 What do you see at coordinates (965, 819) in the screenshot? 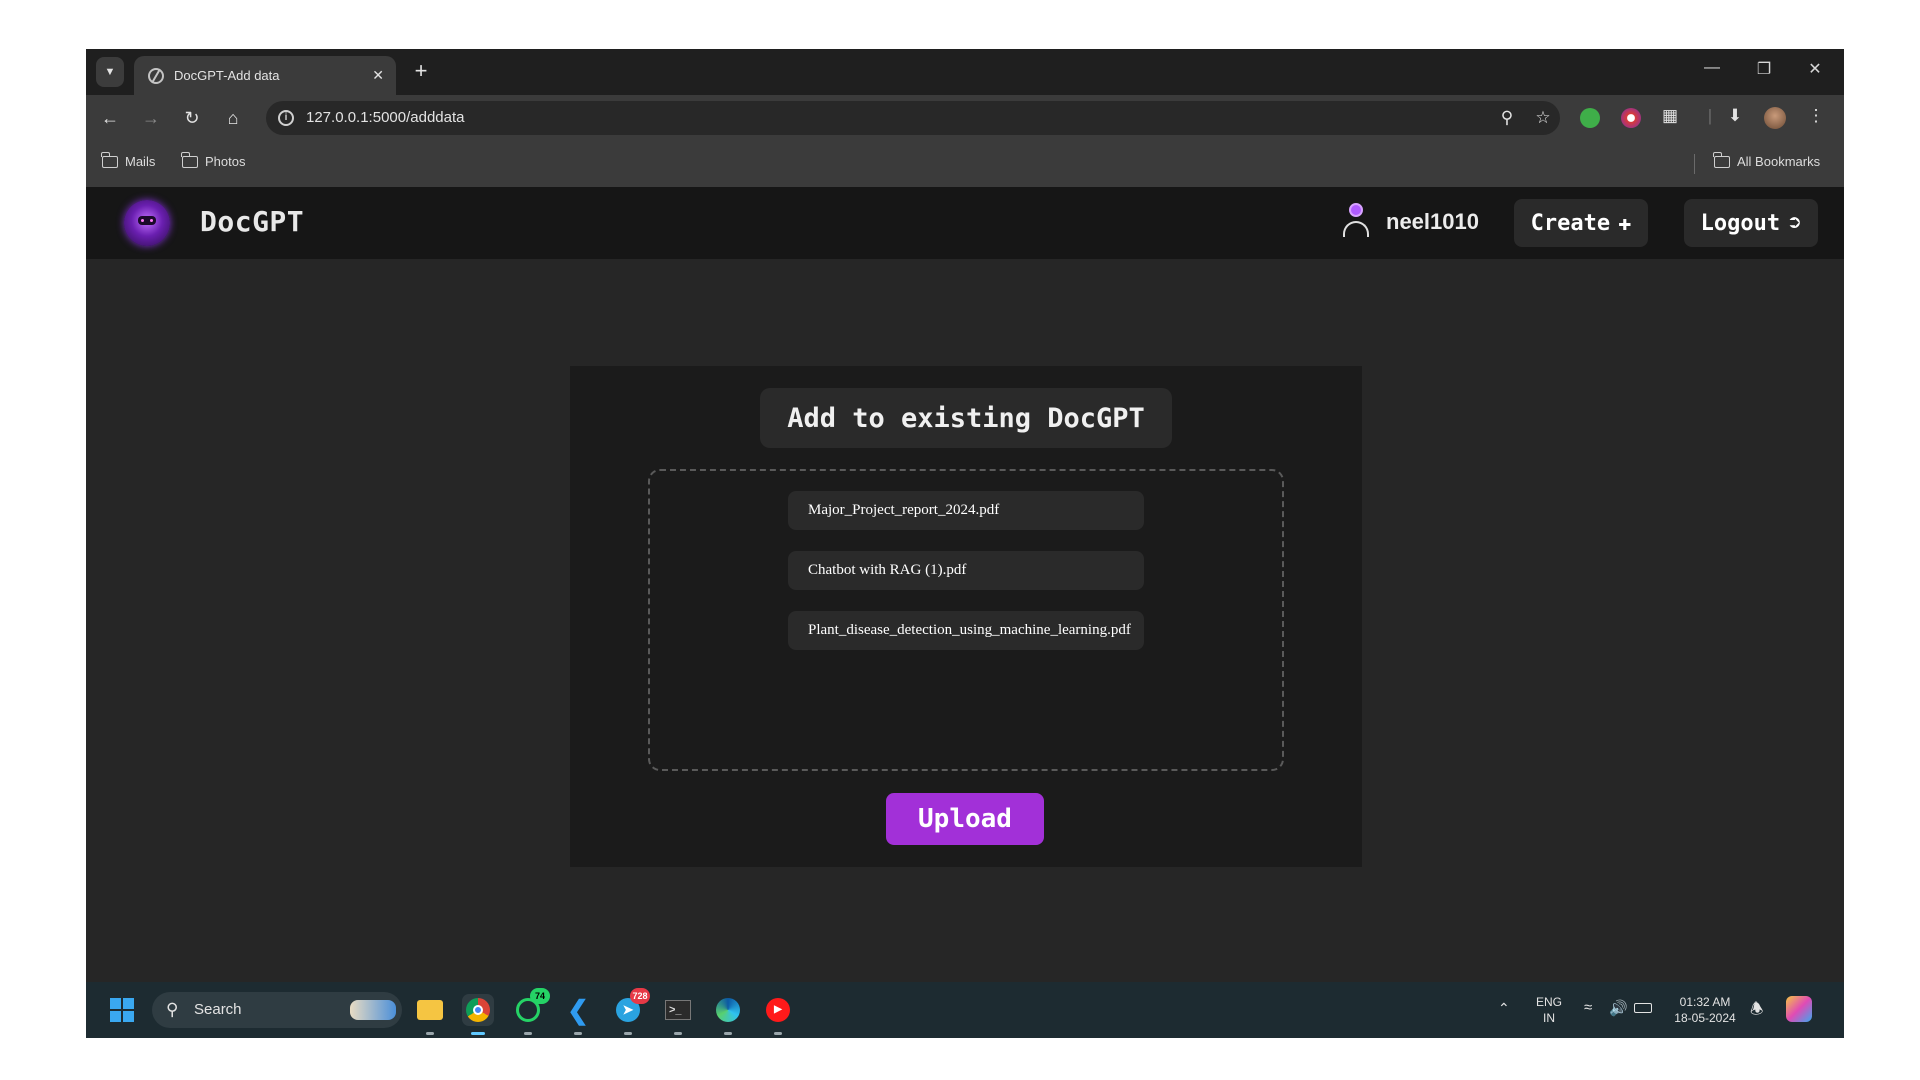
I see `upload-button: Upload` at bounding box center [965, 819].